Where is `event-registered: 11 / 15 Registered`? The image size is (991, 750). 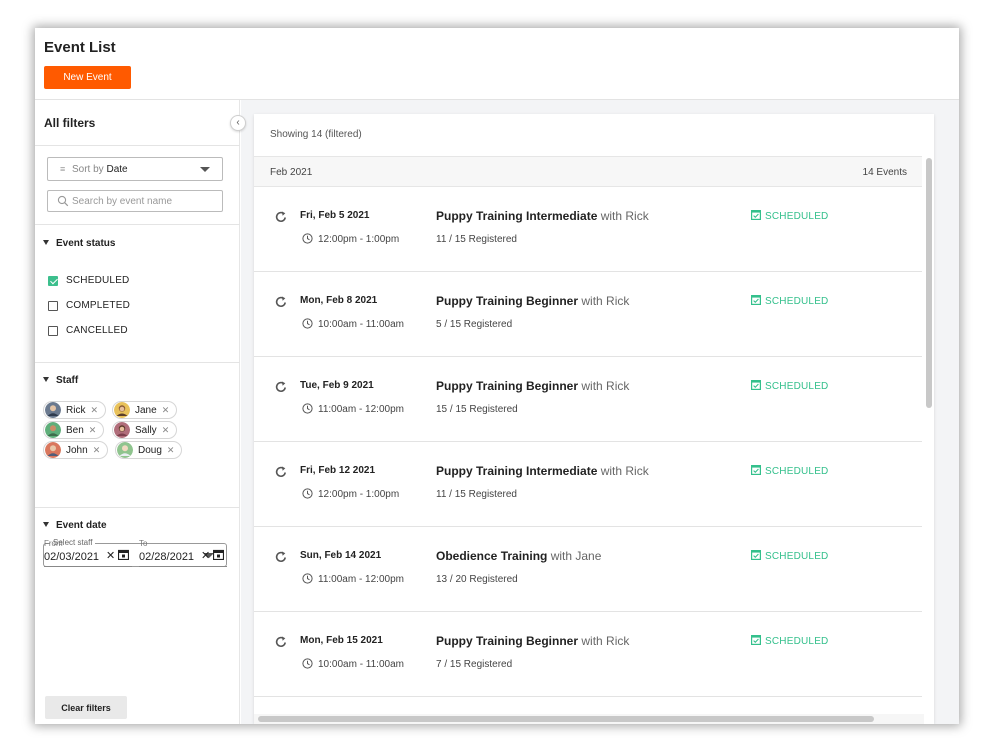 event-registered: 11 / 15 Registered is located at coordinates (476, 239).